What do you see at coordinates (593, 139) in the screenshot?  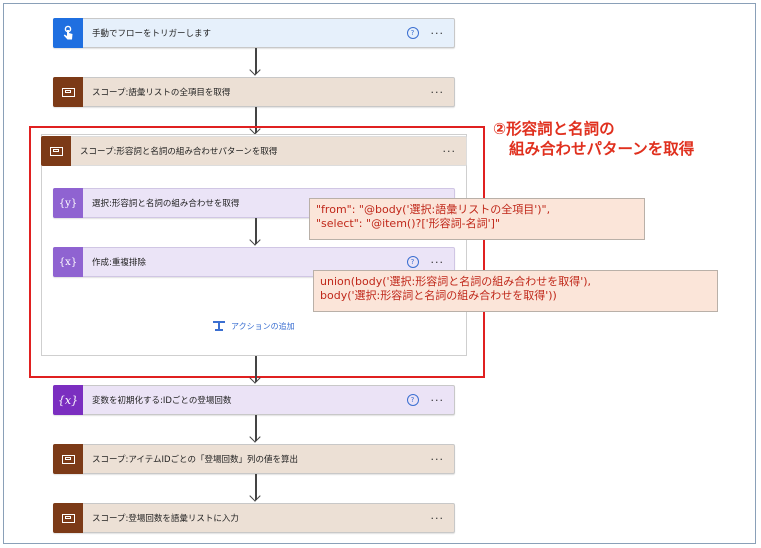 I see `annotation-title: ②形容詞と名詞の 組み合わせパターンを取得` at bounding box center [593, 139].